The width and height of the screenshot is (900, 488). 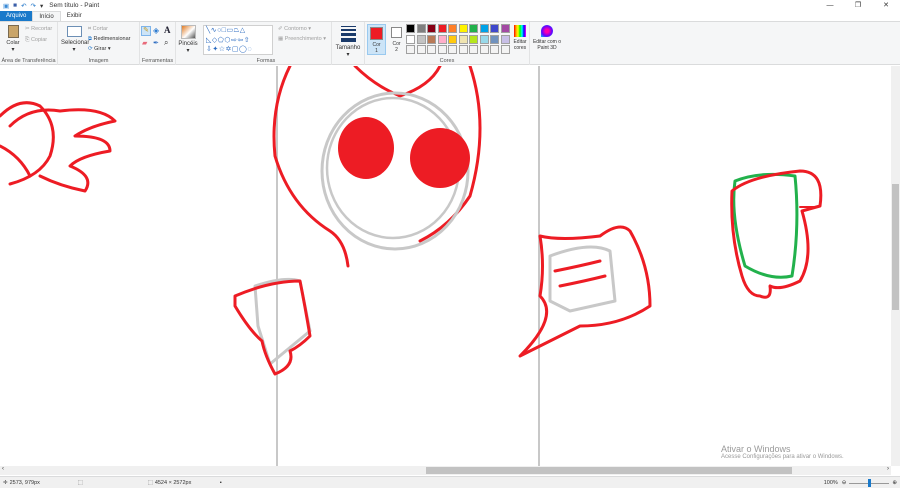 I want to click on brushes-button: Pincéis ▾, so click(x=188, y=39).